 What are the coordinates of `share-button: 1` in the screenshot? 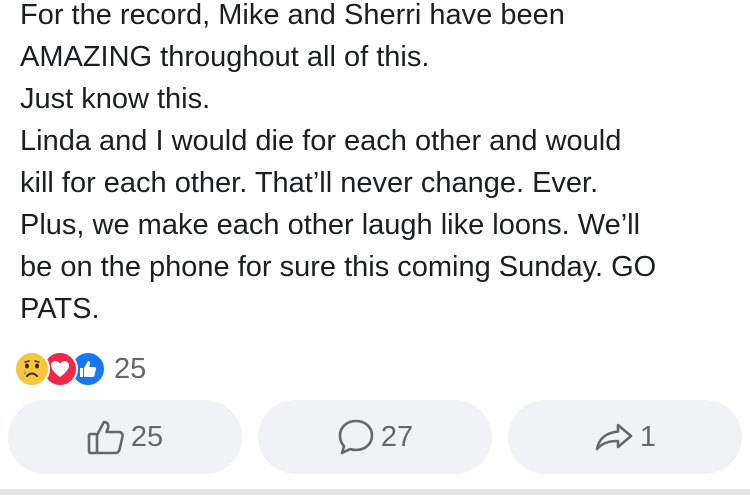 It's located at (625, 437).